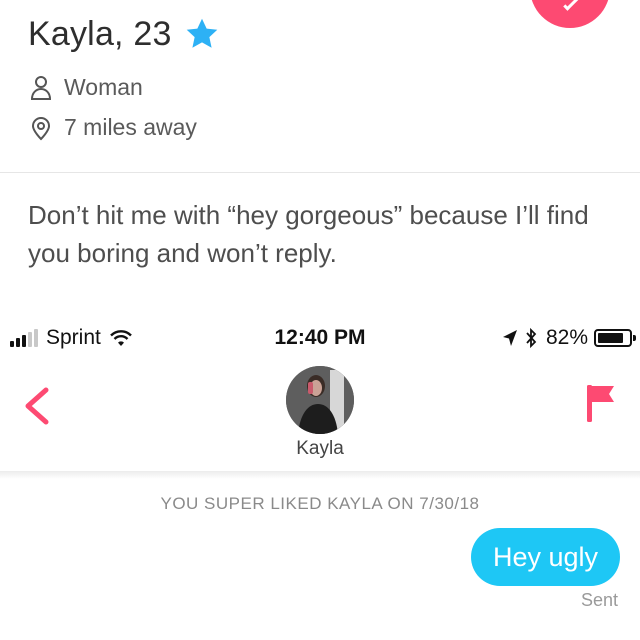 The width and height of the screenshot is (640, 640). What do you see at coordinates (531, 338) in the screenshot?
I see `bluetooth-icon` at bounding box center [531, 338].